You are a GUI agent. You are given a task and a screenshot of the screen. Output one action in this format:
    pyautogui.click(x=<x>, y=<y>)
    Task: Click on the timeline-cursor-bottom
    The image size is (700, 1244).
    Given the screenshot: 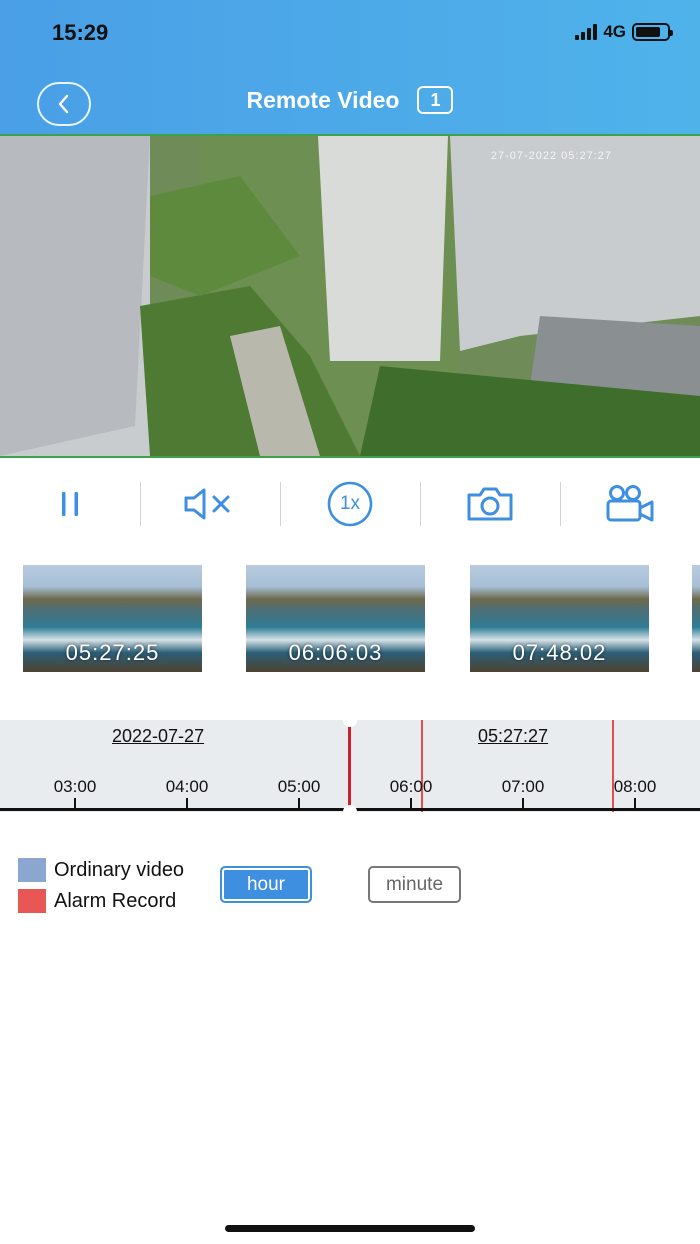 What is the action you would take?
    pyautogui.click(x=350, y=808)
    